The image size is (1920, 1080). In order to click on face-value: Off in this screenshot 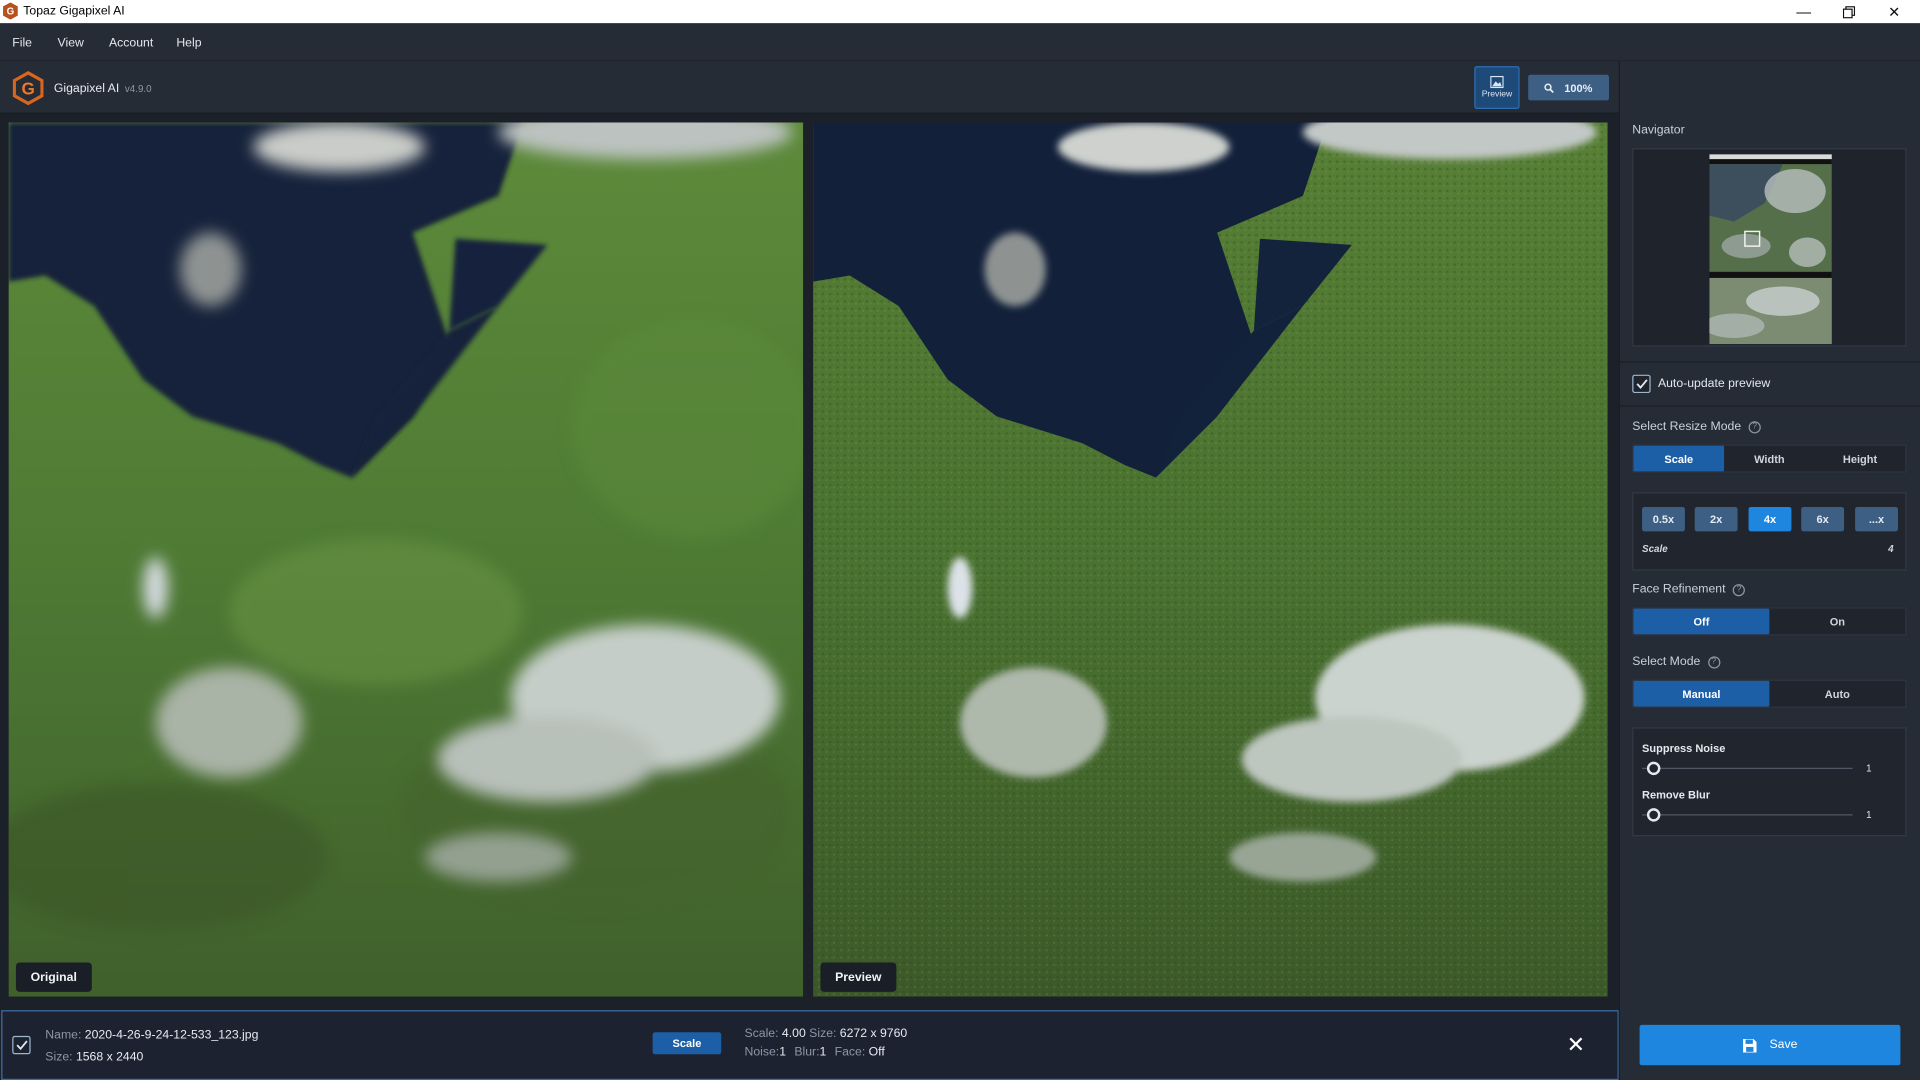, I will do `click(876, 1052)`.